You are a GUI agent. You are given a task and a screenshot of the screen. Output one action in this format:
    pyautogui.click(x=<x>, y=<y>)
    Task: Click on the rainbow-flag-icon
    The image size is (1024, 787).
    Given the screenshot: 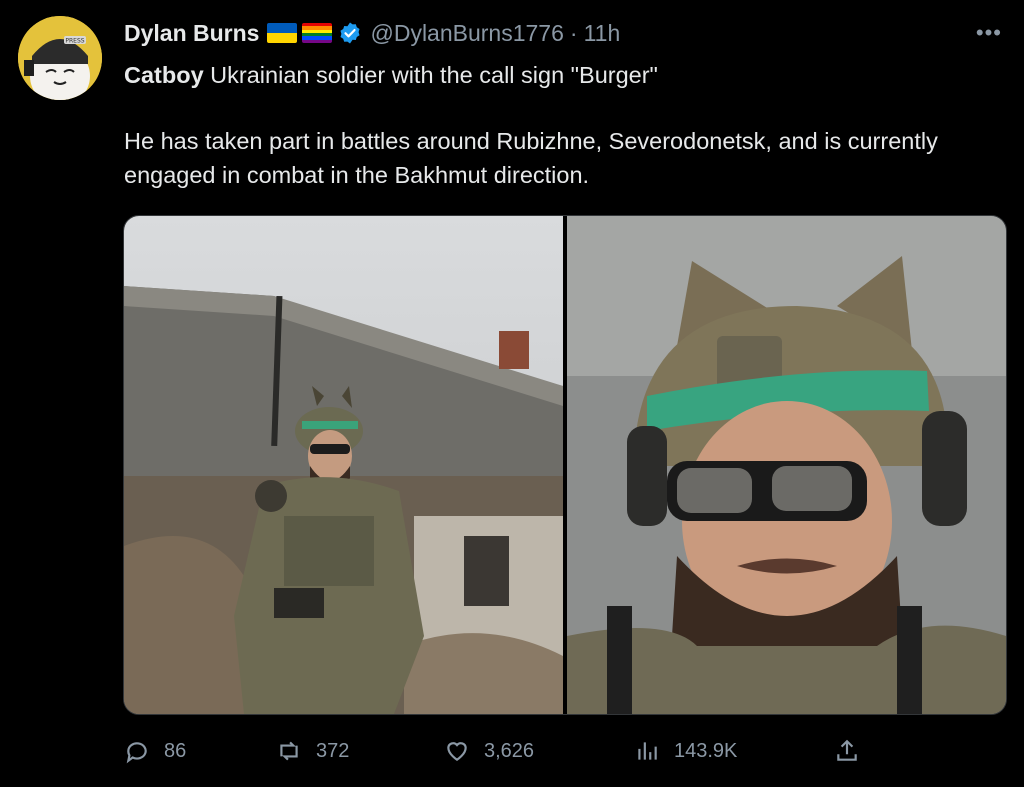 What is the action you would take?
    pyautogui.click(x=317, y=33)
    